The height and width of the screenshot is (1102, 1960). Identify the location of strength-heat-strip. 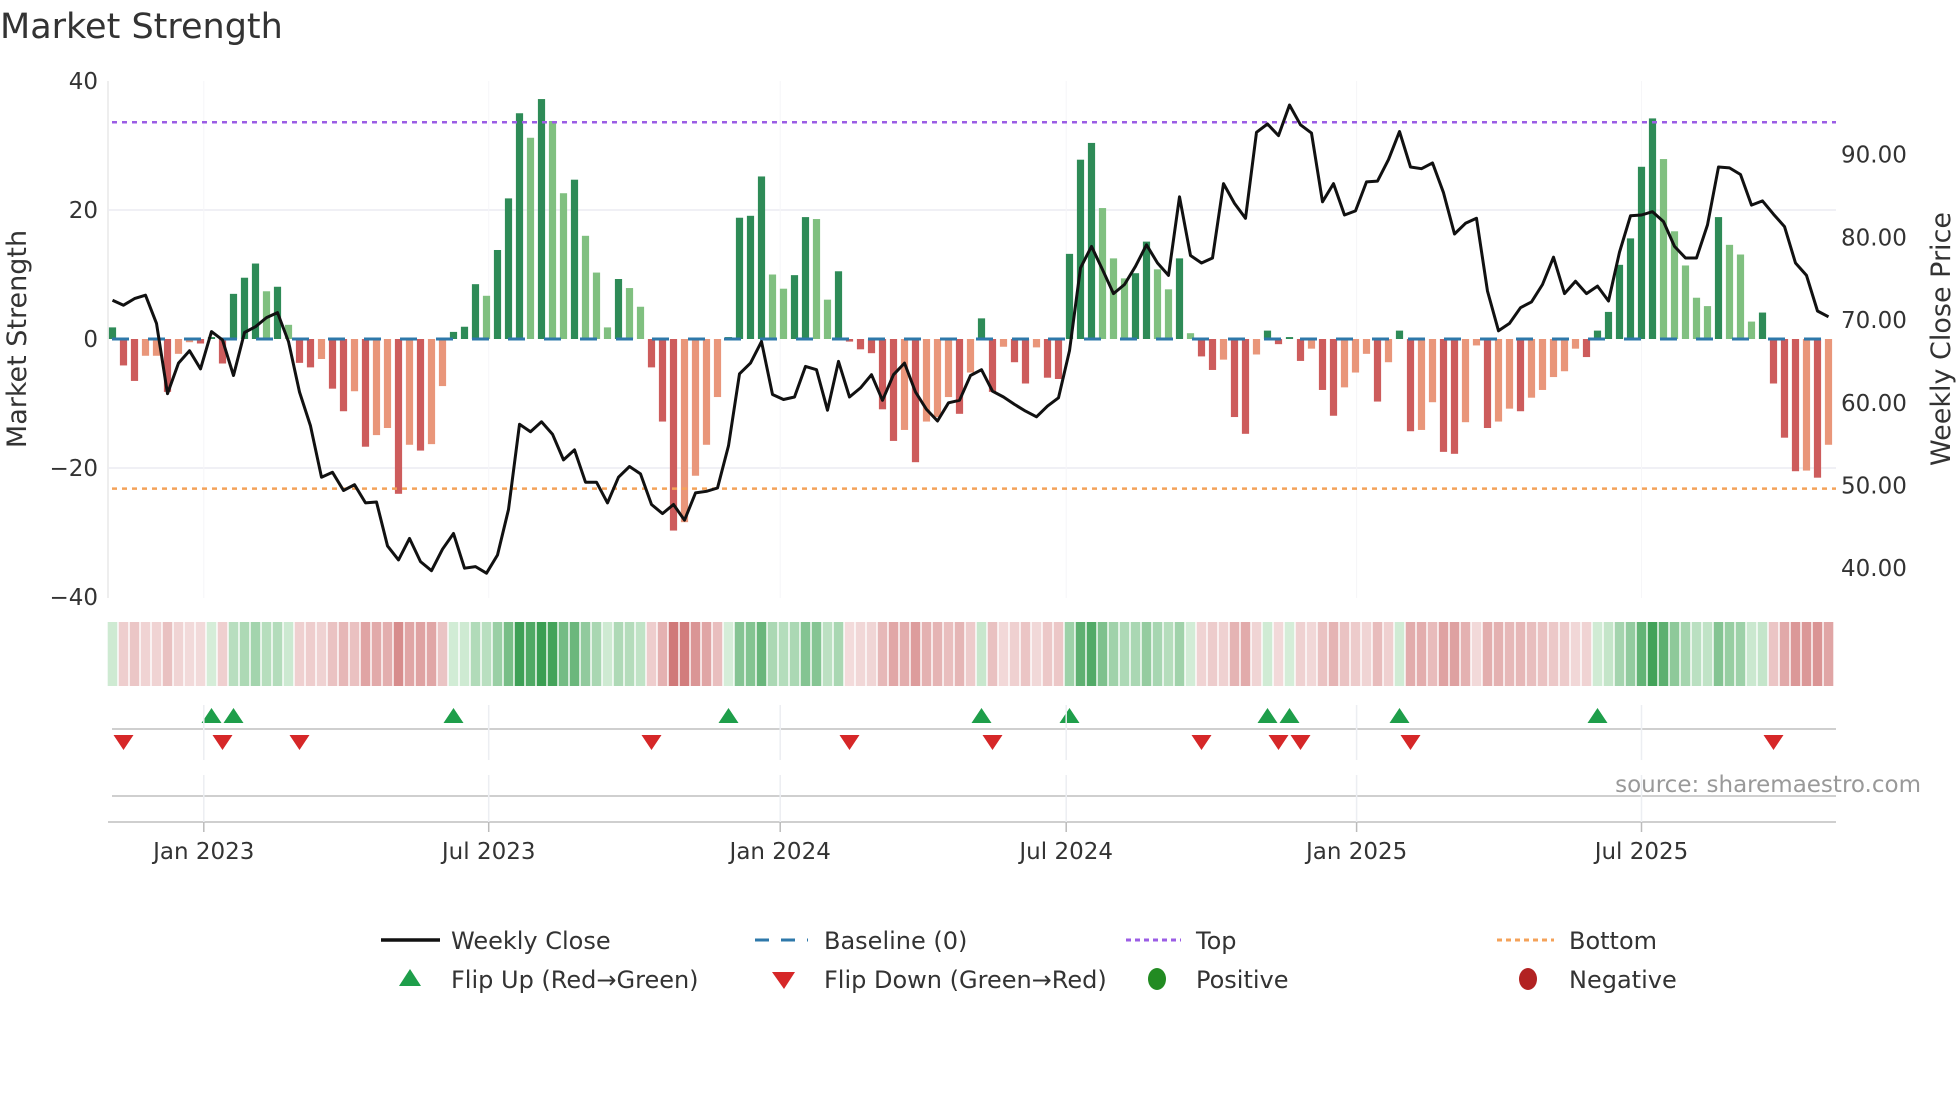
(970, 654).